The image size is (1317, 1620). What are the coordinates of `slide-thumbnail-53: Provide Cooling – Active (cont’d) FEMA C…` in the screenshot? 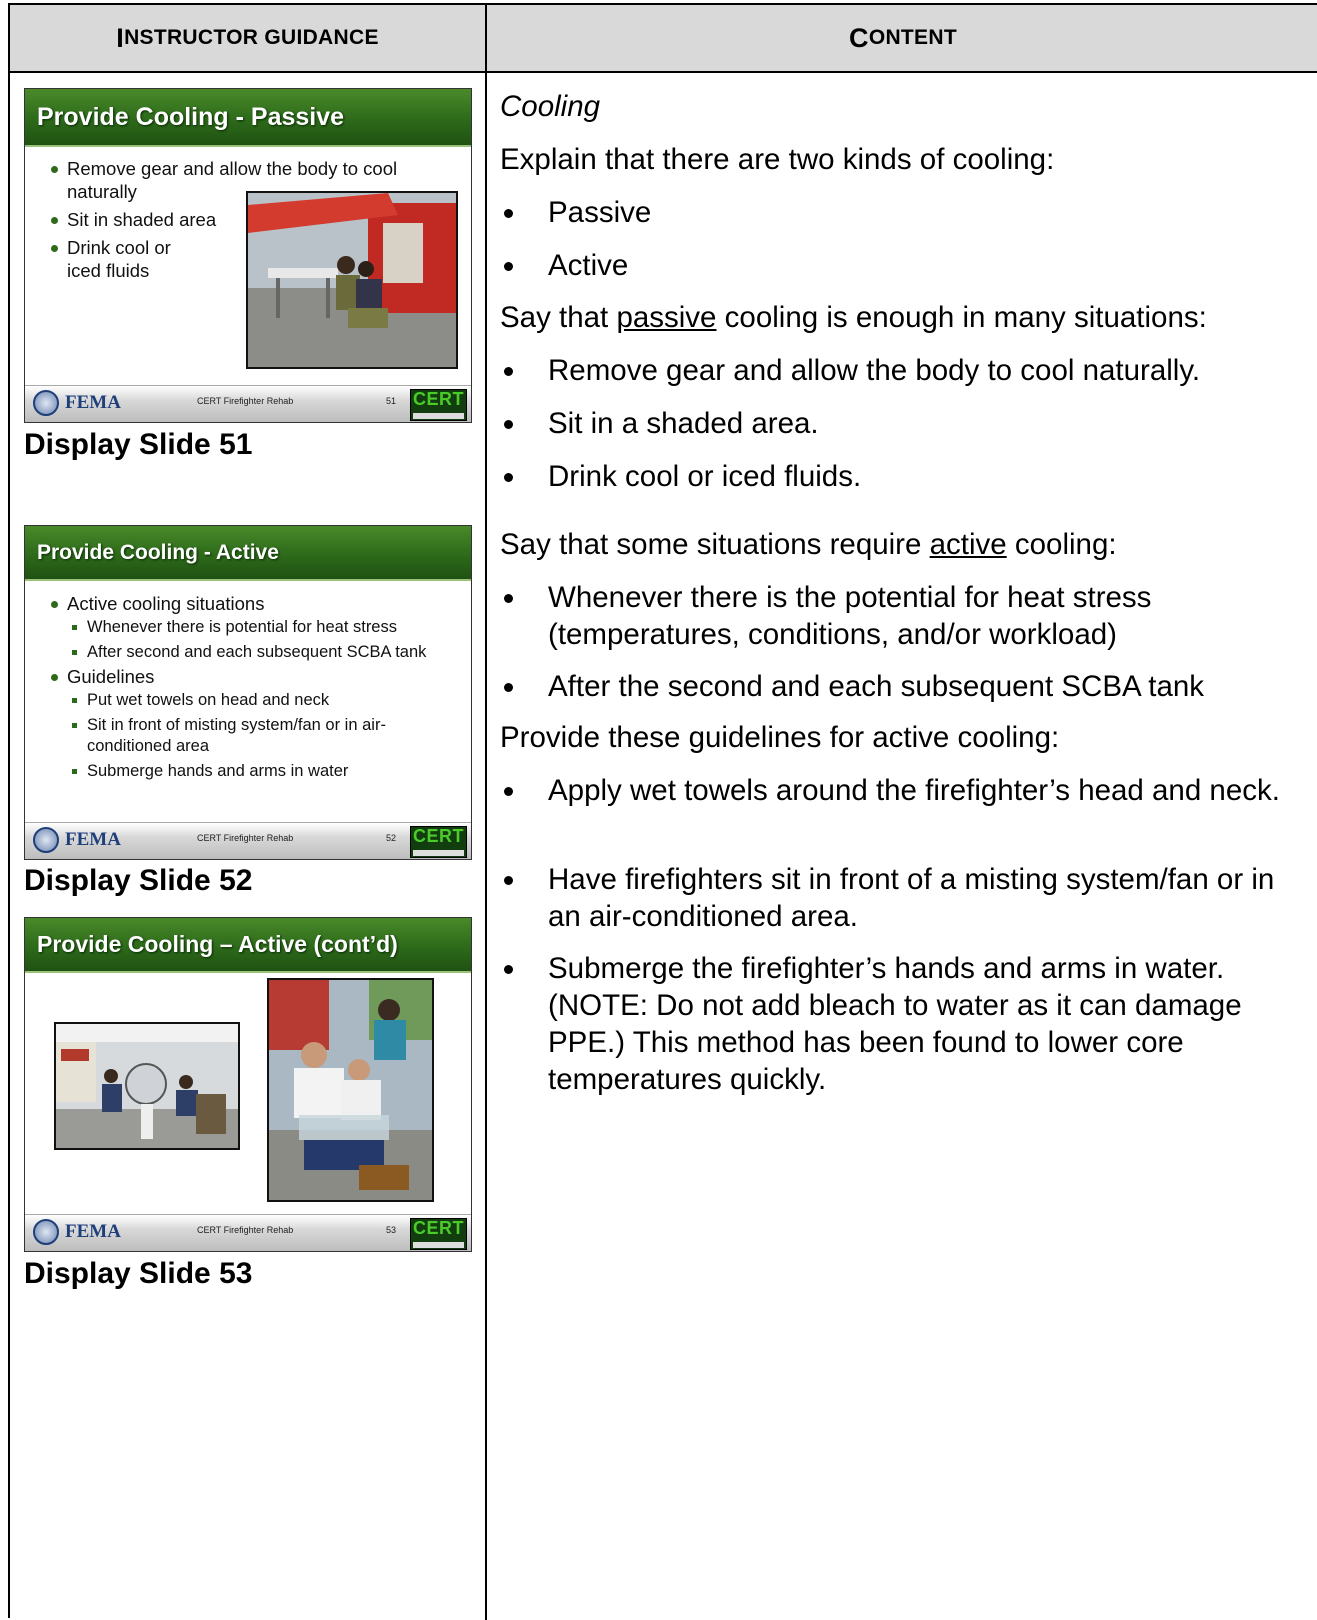 It's located at (248, 1084).